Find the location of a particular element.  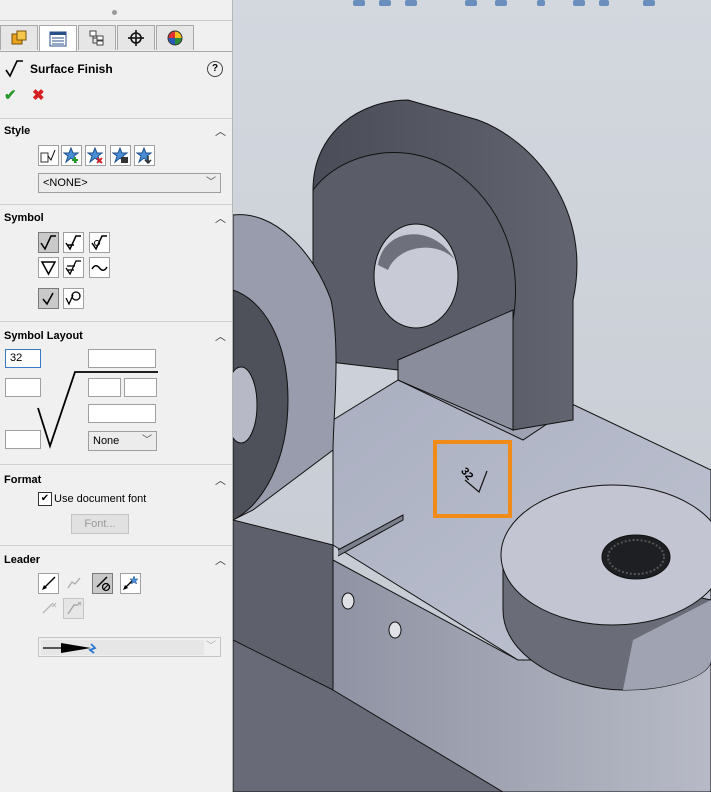

leader-section: Leader ︿ is located at coordinates (116, 668).